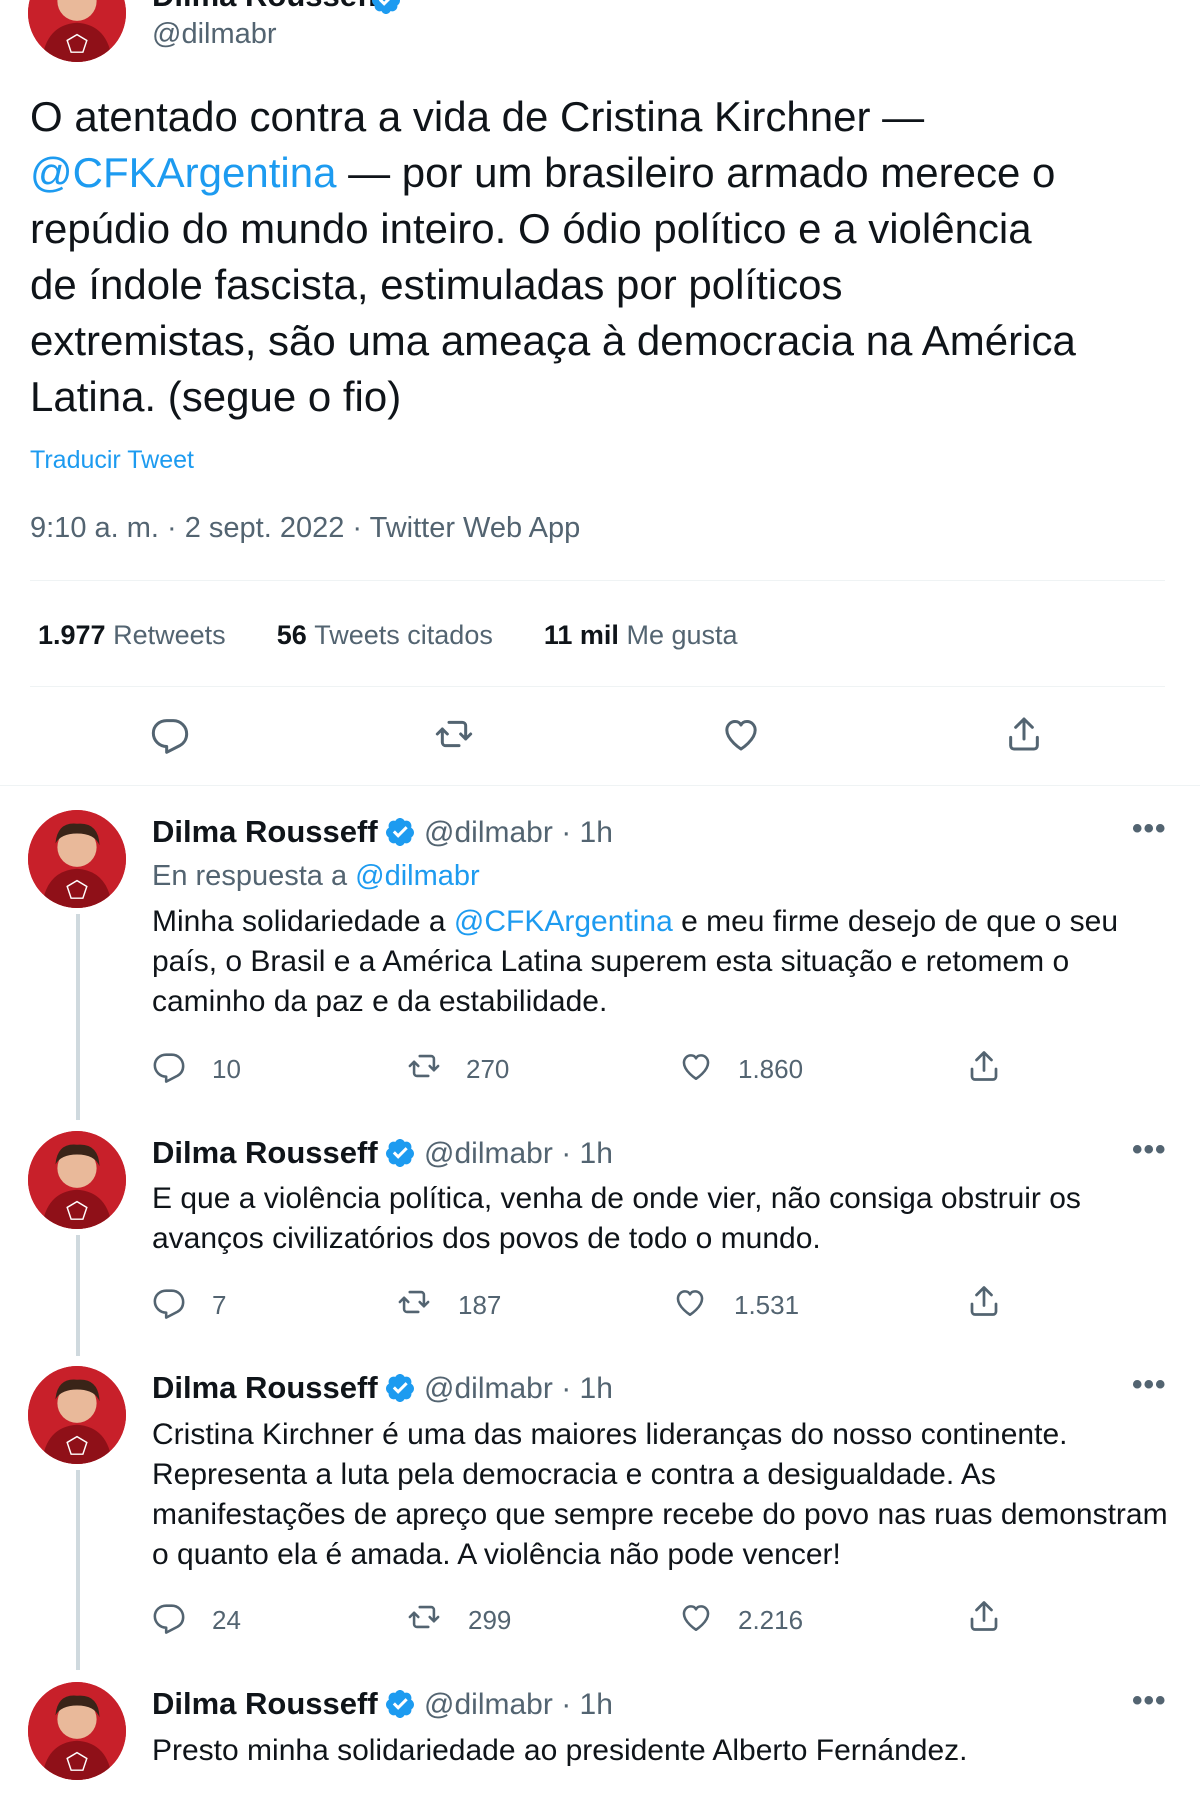 The height and width of the screenshot is (1800, 1200). Describe the element at coordinates (226, 1620) in the screenshot. I see `reply-count: 24` at that location.